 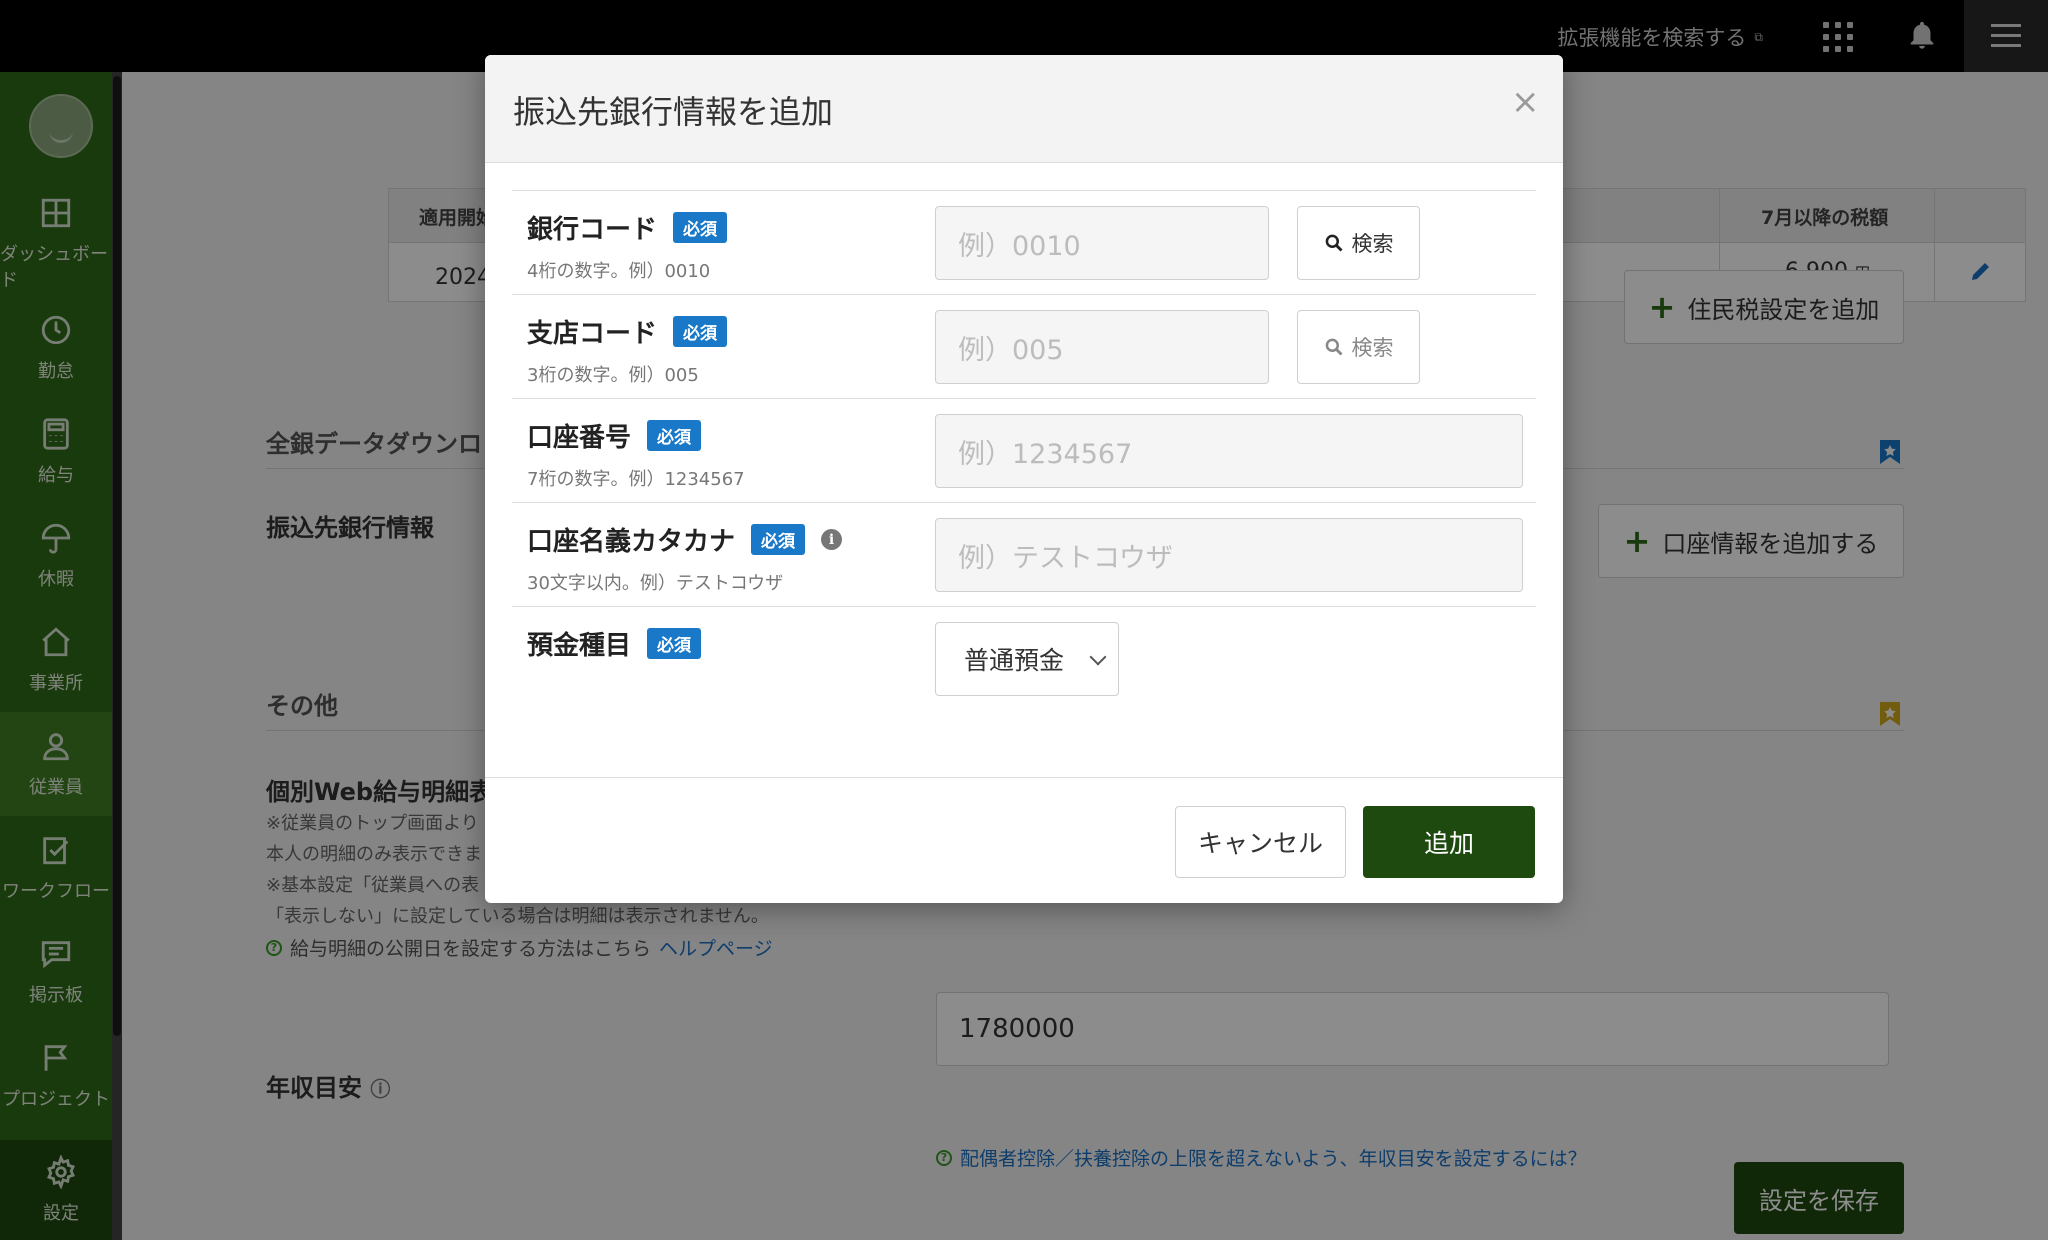 What do you see at coordinates (1024, 109) in the screenshot?
I see `modal-header: 振込先銀行情報を追加 ×` at bounding box center [1024, 109].